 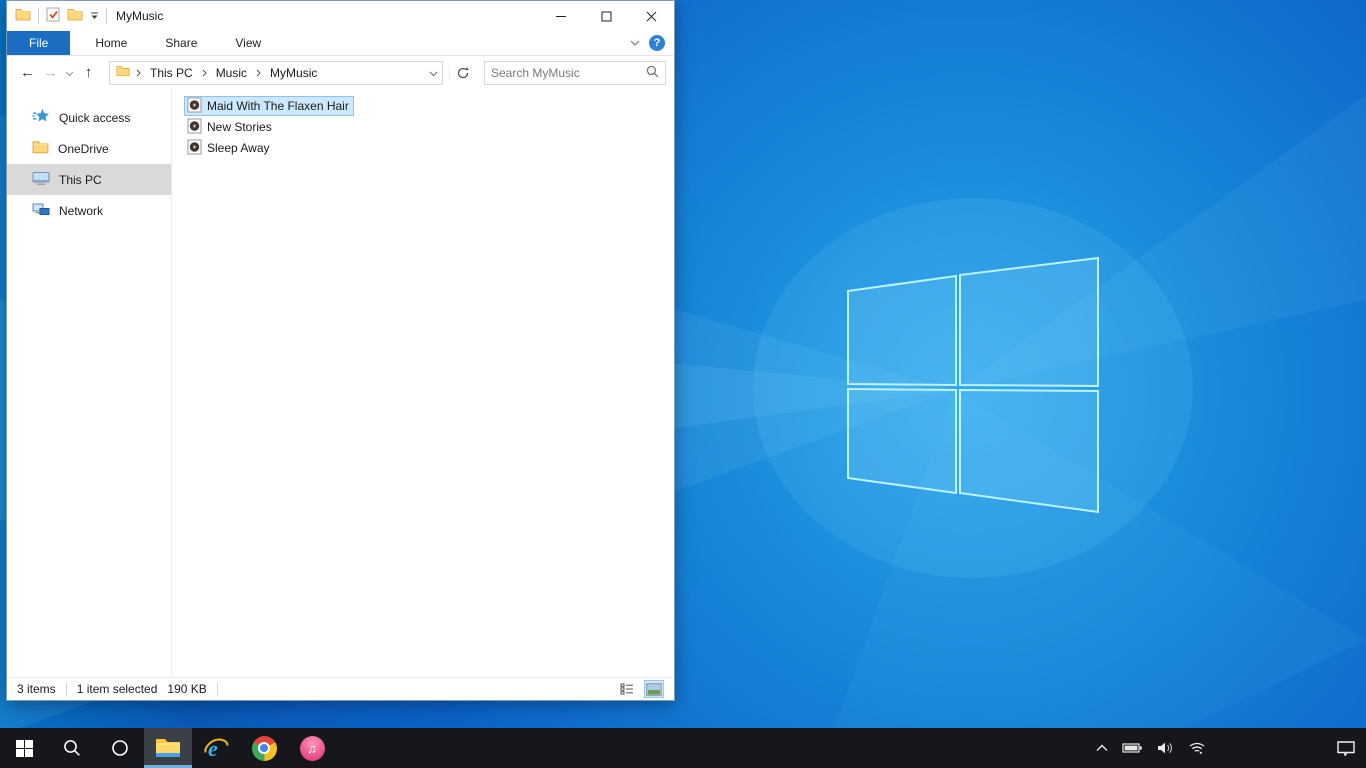 I want to click on status-item-count: 3 items, so click(x=36, y=689).